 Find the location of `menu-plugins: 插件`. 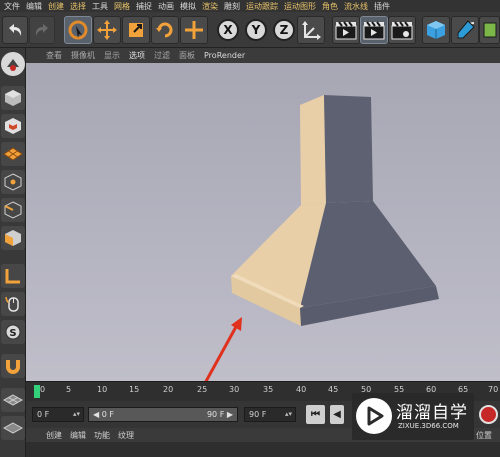

menu-plugins: 插件 is located at coordinates (382, 6).